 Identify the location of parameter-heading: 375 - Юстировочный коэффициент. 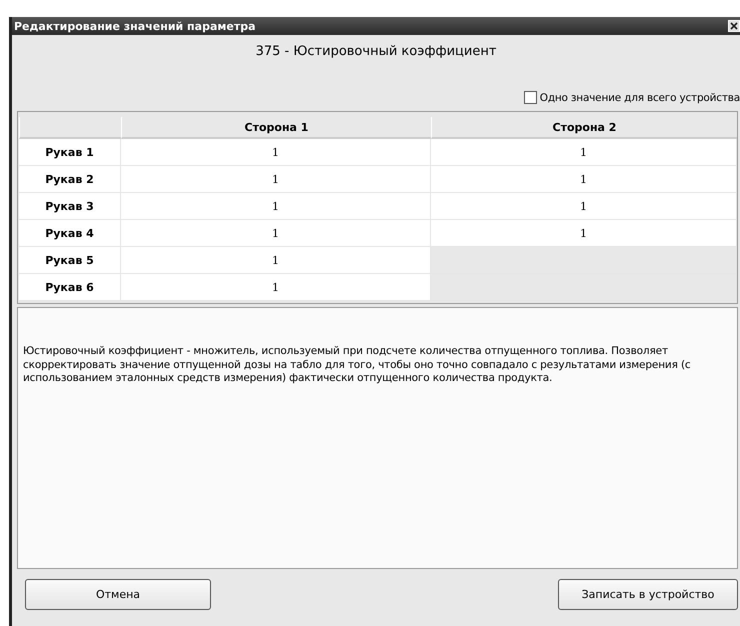
(376, 52).